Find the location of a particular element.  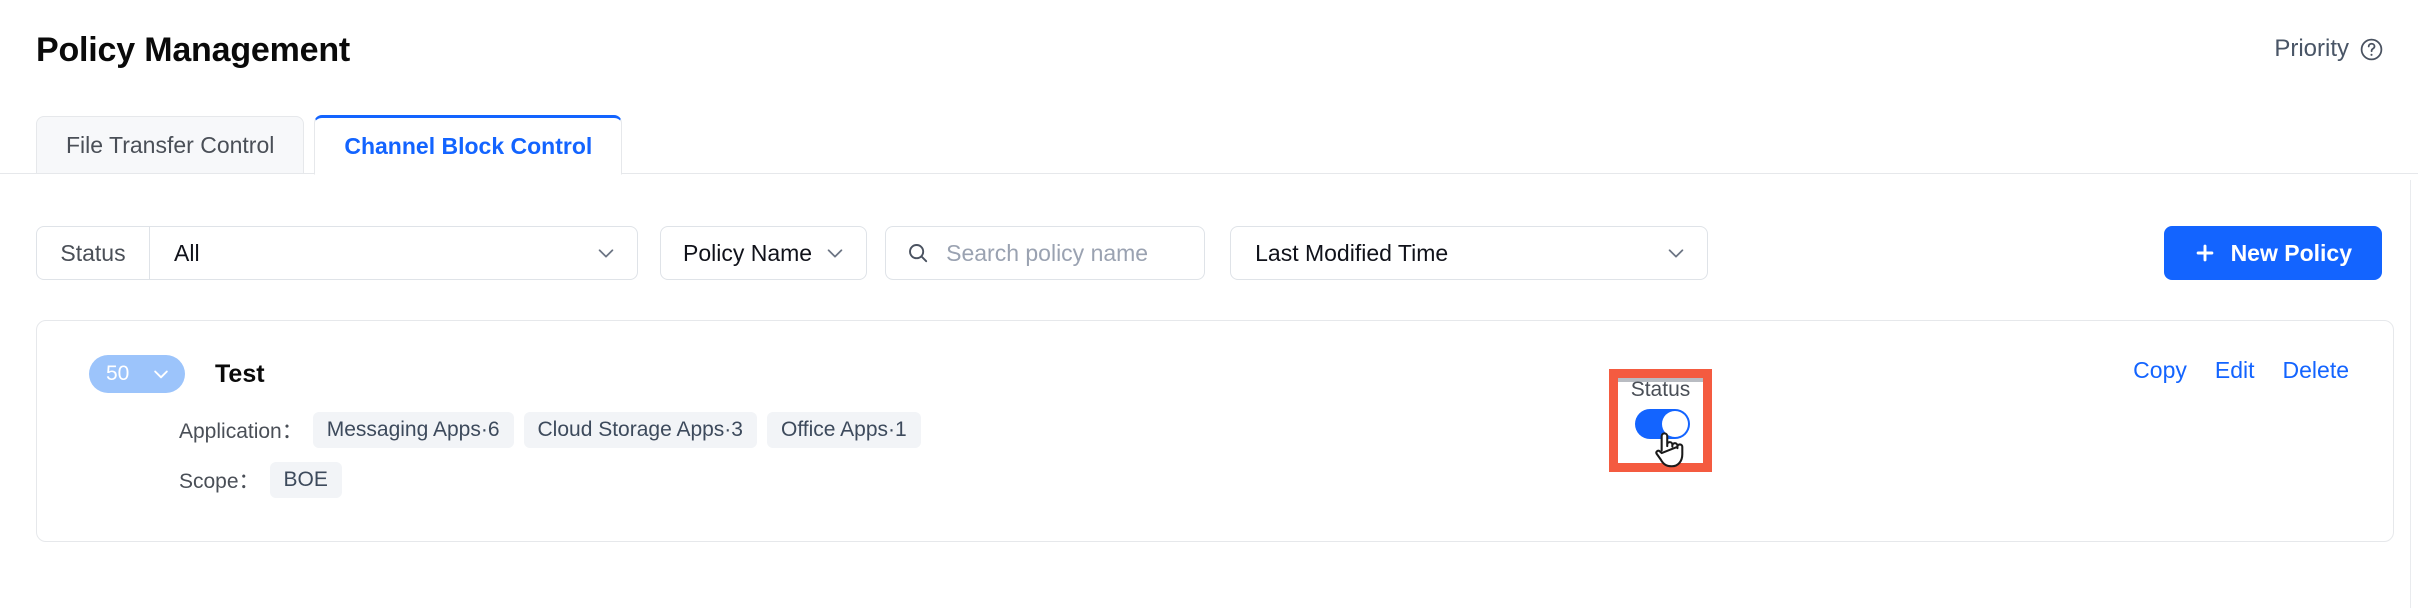

search-icon is located at coordinates (918, 253).